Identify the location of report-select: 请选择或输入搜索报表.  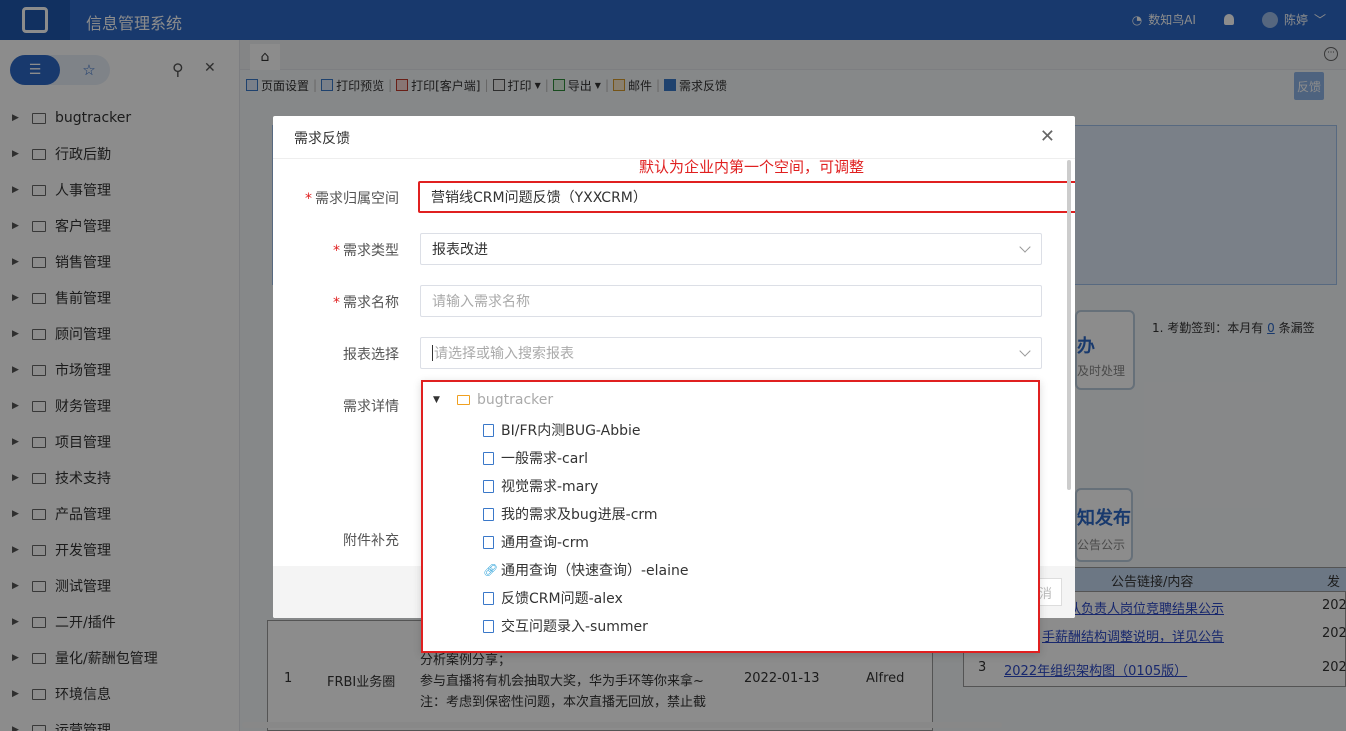
(731, 353).